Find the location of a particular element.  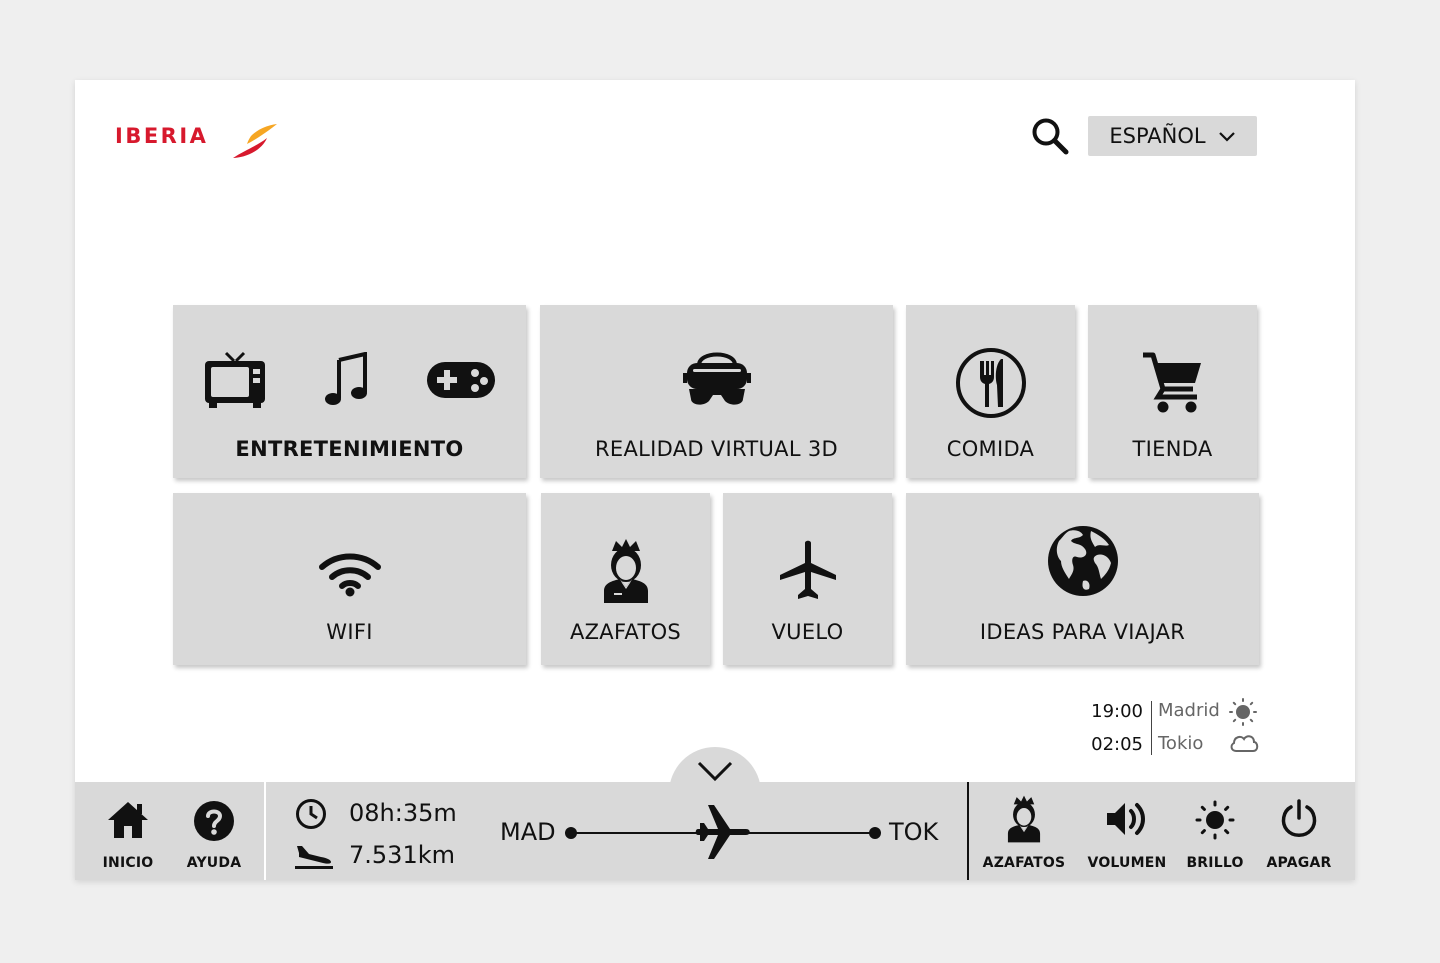

landing-icon is located at coordinates (314, 857).